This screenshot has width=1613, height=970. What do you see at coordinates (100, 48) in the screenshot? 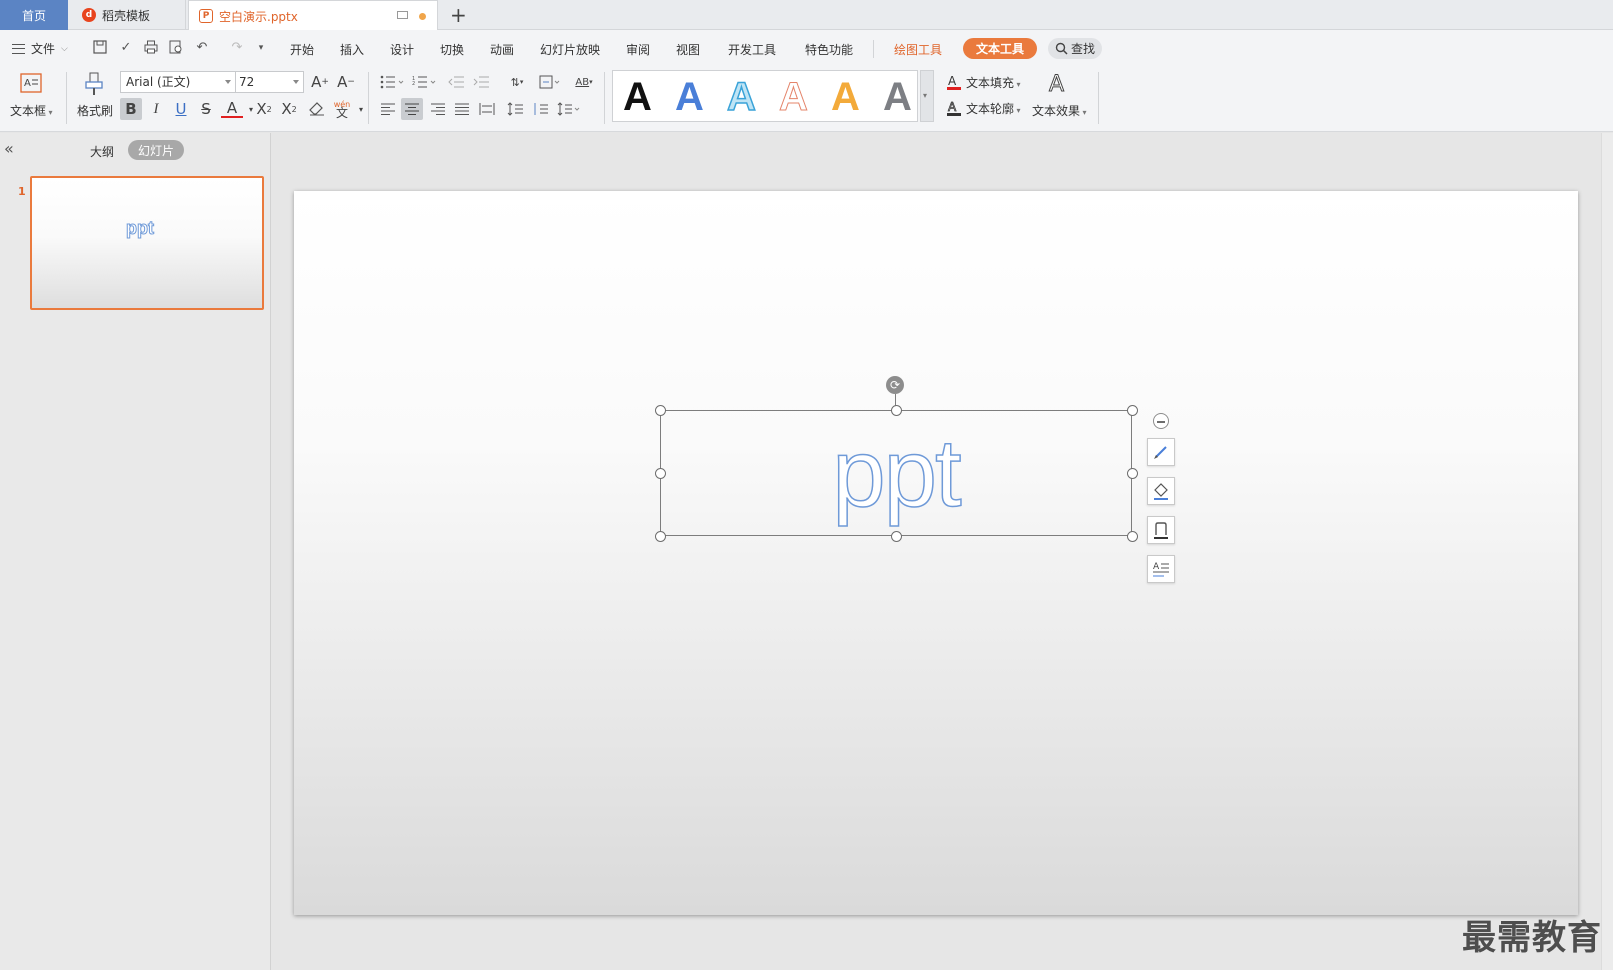
I see `save-icon` at bounding box center [100, 48].